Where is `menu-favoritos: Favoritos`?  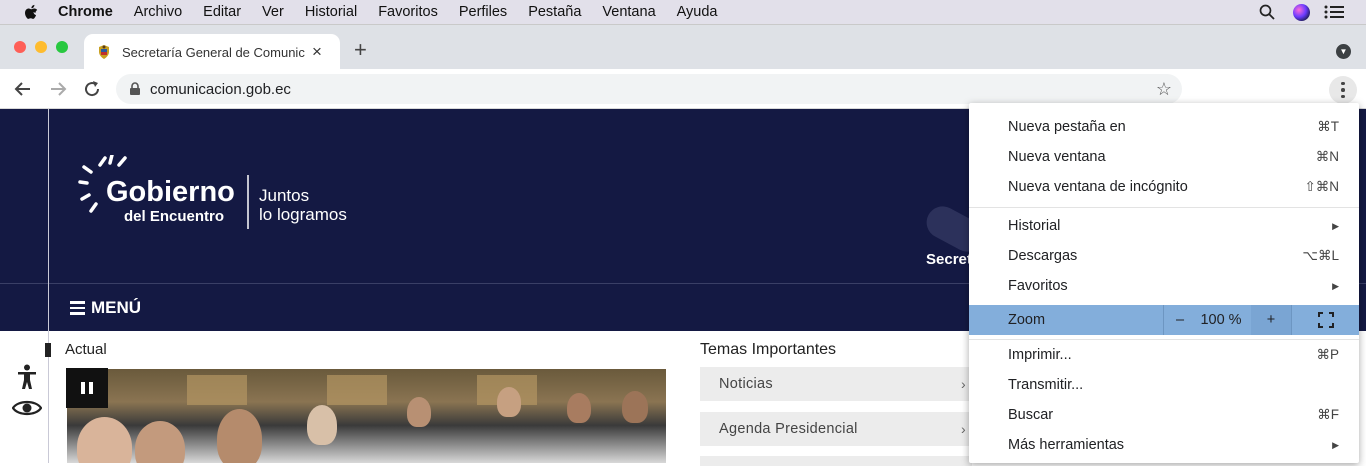 menu-favoritos: Favoritos is located at coordinates (408, 12).